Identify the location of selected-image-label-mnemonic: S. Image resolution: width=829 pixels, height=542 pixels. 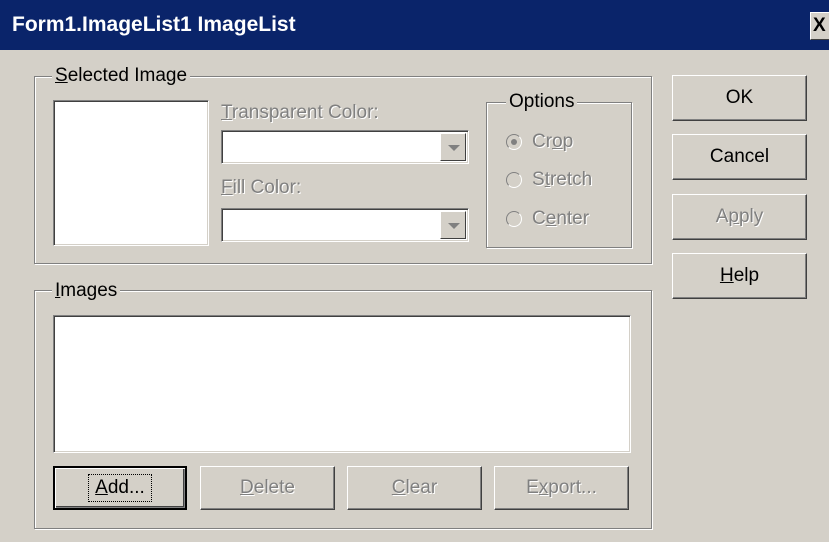
(61, 75).